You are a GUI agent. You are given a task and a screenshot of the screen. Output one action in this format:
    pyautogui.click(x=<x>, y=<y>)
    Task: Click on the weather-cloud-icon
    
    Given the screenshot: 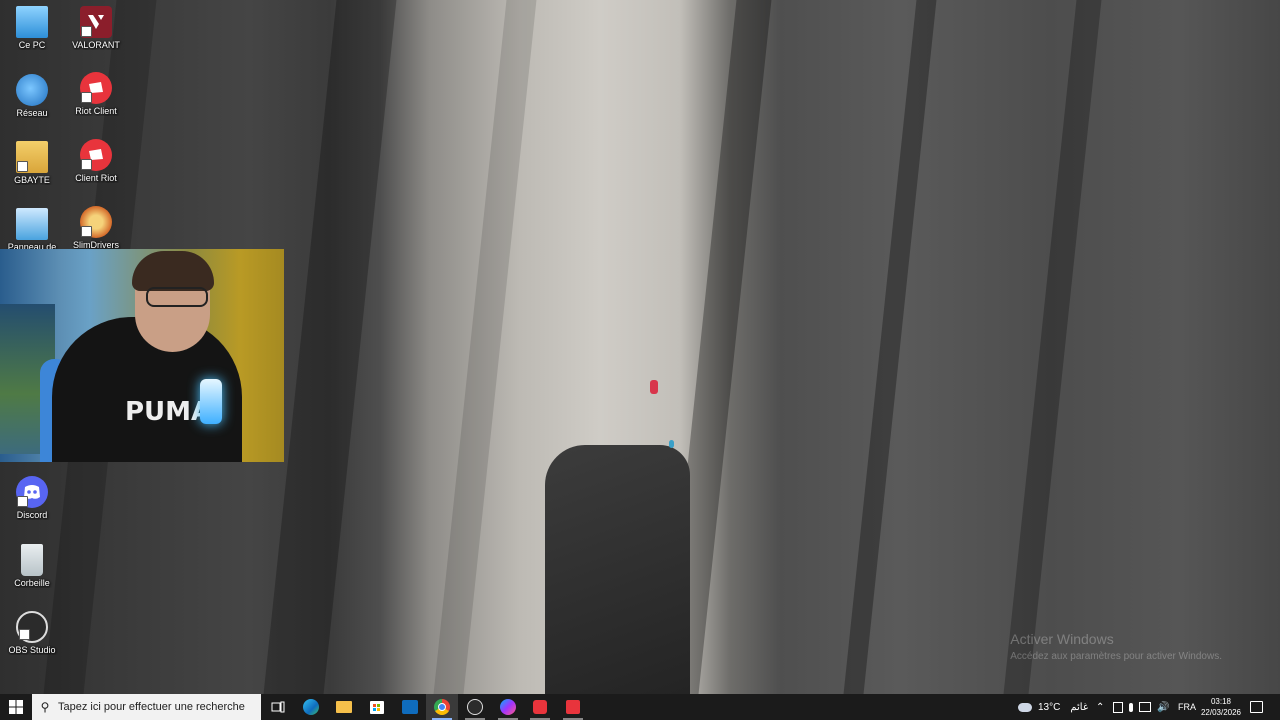 What is the action you would take?
    pyautogui.click(x=1025, y=707)
    